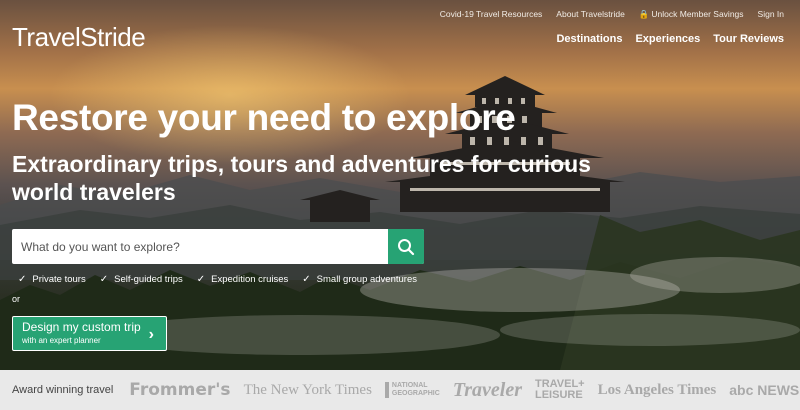  I want to click on feature-item: ✓ Private tours, so click(52, 279).